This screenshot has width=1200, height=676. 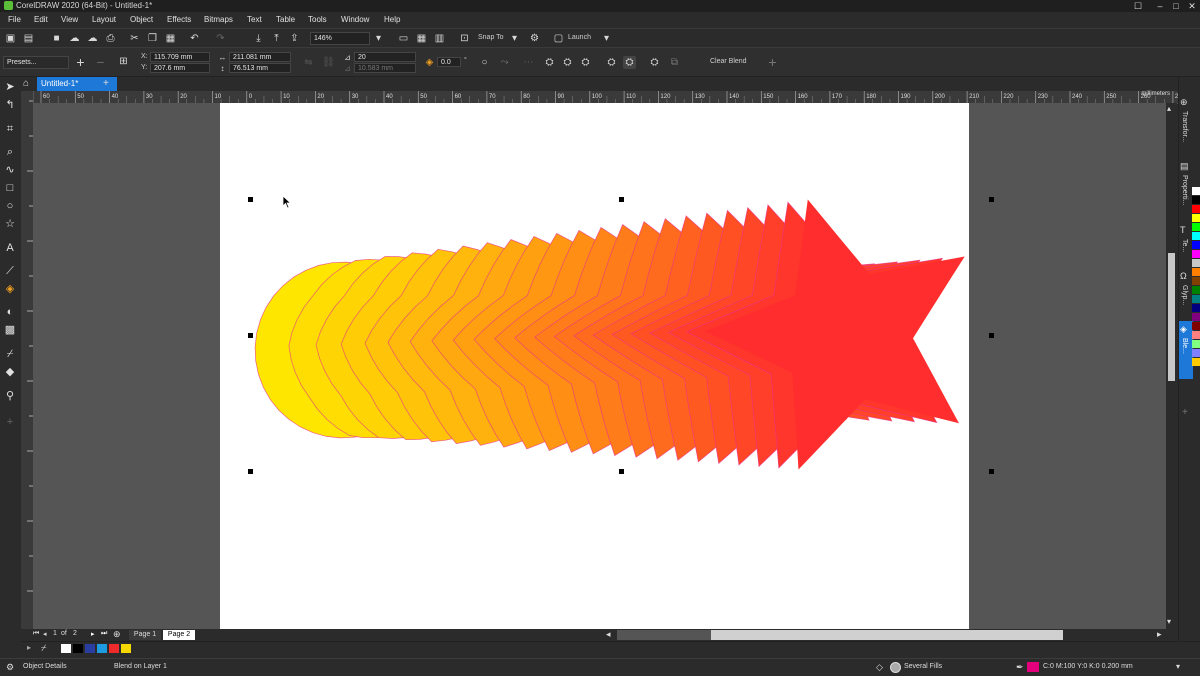 I want to click on snap-icon: ⊡, so click(x=464, y=38).